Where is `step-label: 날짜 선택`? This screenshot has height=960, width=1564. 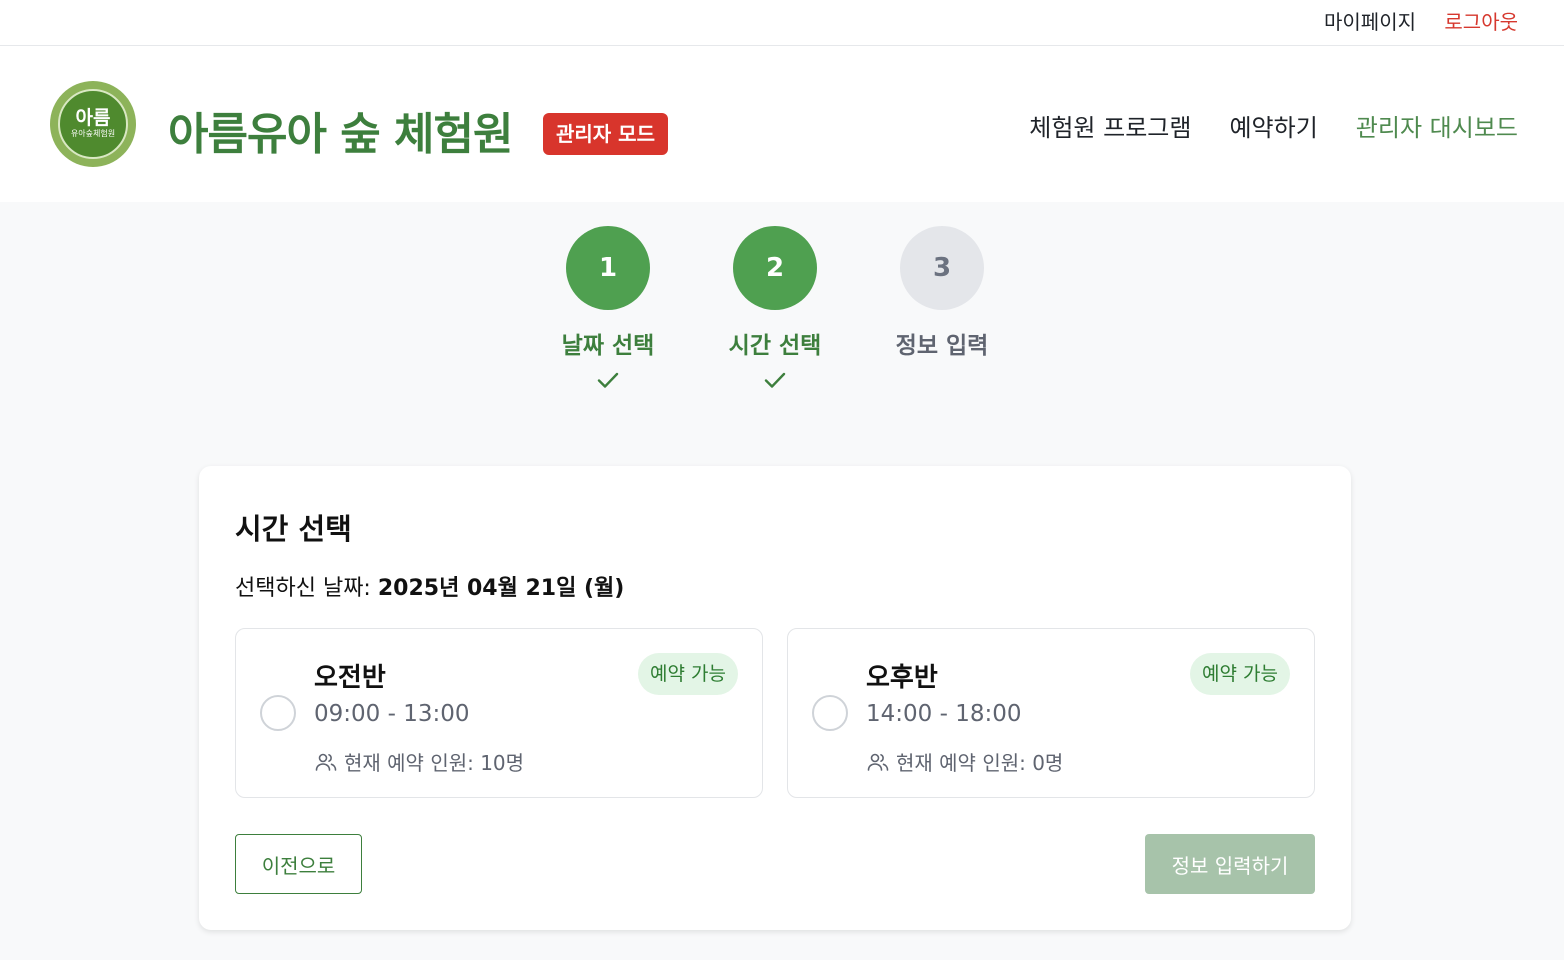 step-label: 날짜 선택 is located at coordinates (608, 346).